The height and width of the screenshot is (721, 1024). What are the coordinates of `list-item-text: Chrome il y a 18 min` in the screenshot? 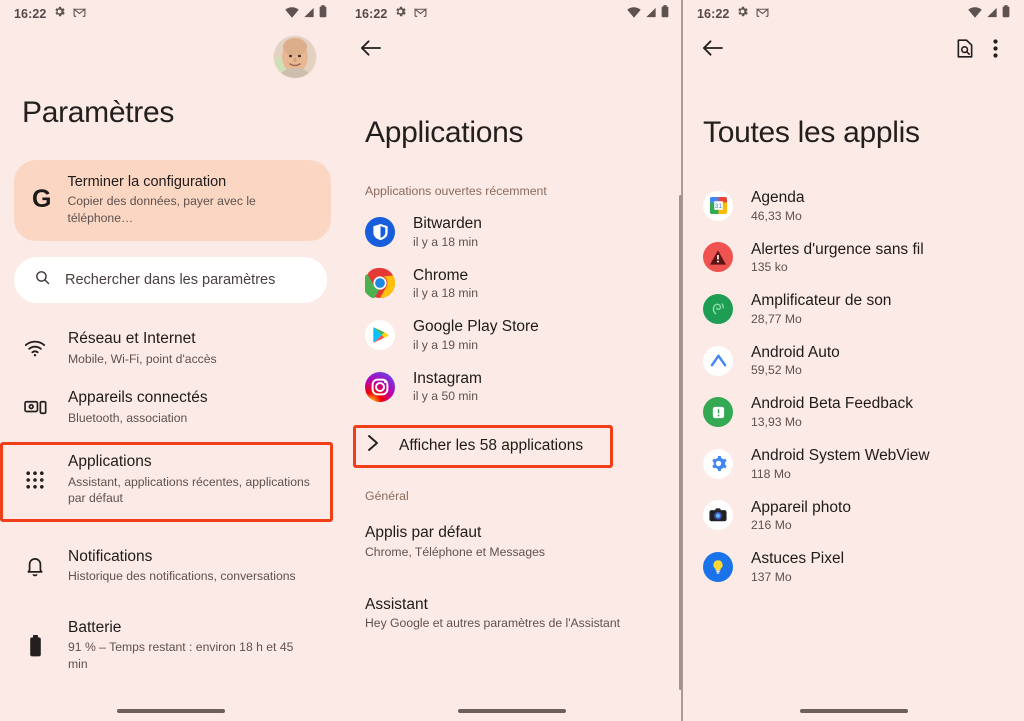 It's located at (445, 284).